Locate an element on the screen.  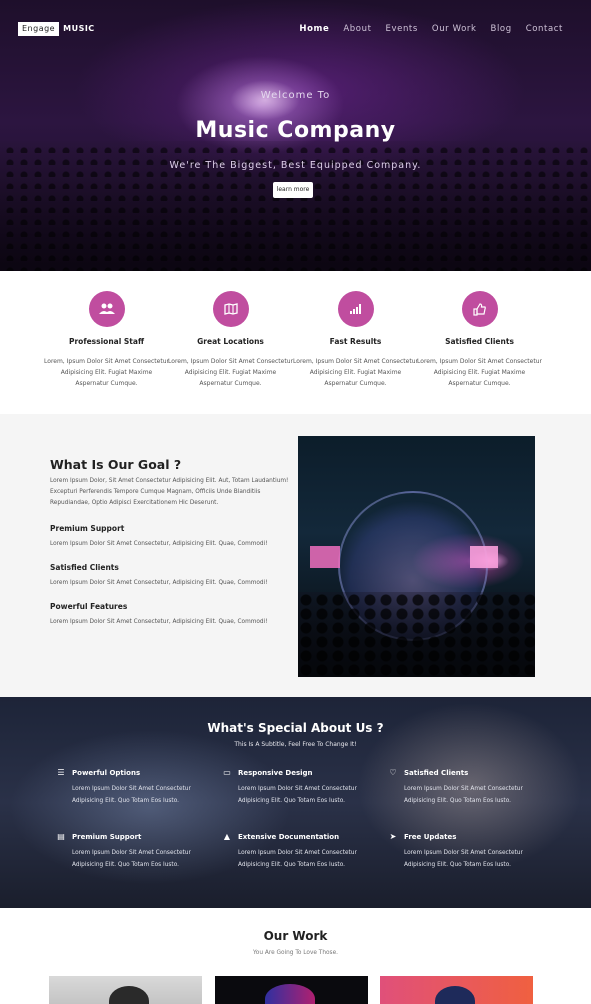
map-icon is located at coordinates (230, 309).